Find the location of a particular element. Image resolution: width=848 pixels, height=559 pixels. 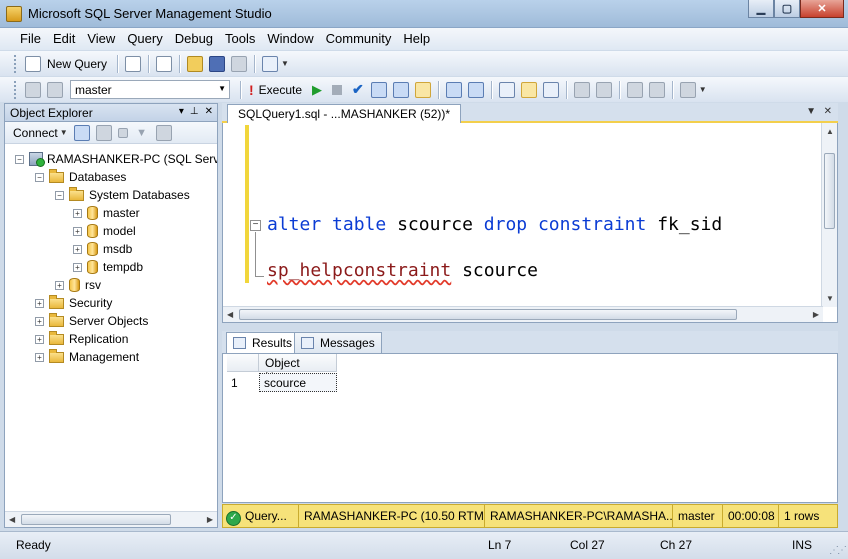

query-designer-icon is located at coordinates (400, 89).